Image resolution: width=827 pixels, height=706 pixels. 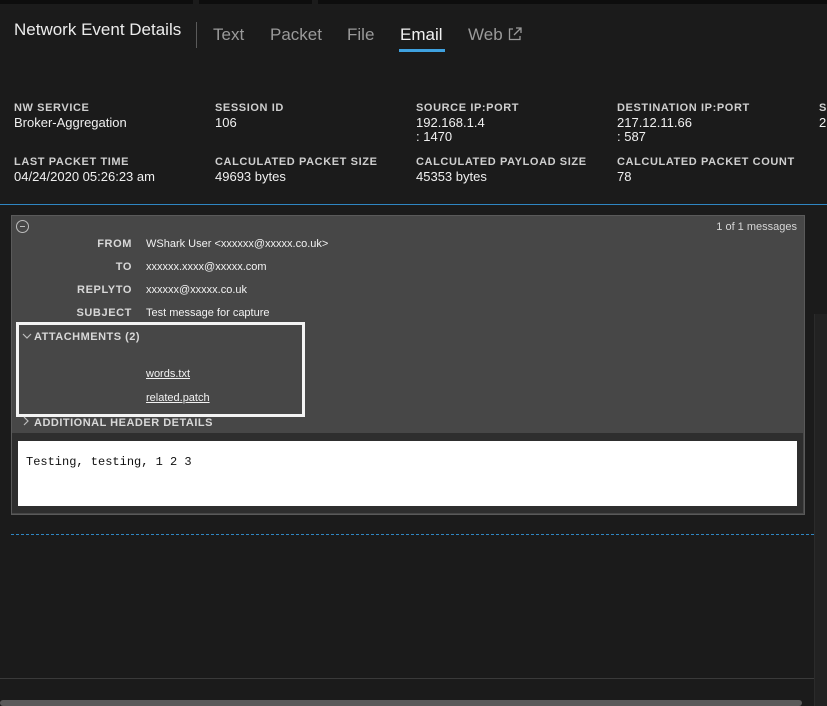 What do you see at coordinates (515, 36) in the screenshot?
I see `external-link-icon` at bounding box center [515, 36].